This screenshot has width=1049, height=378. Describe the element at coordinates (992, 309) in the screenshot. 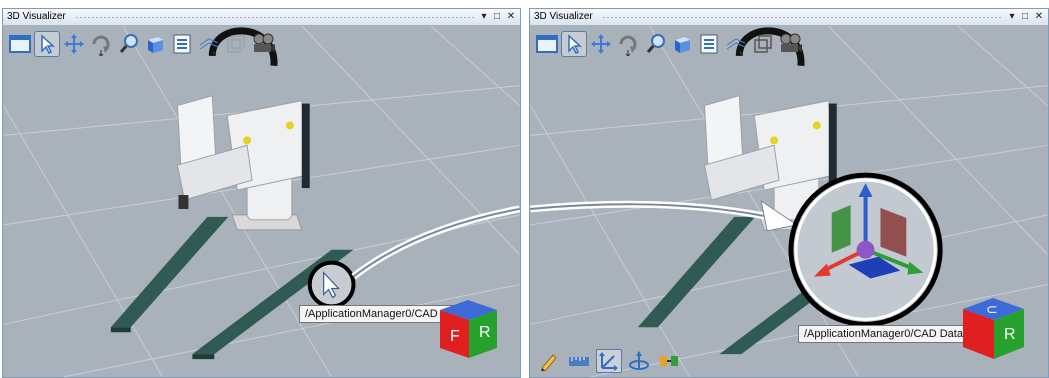

I see `view-cube-top-label: ⊂` at that location.